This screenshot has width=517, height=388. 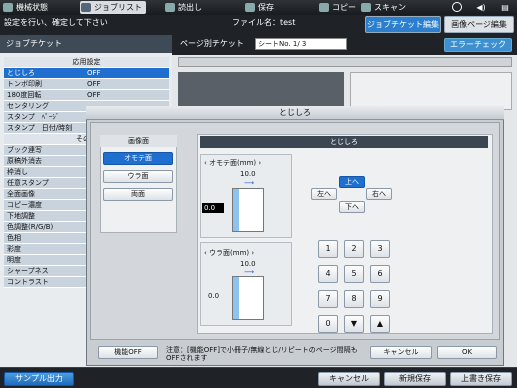 What do you see at coordinates (190, 7) in the screenshot?
I see `read-label: 読出し` at bounding box center [190, 7].